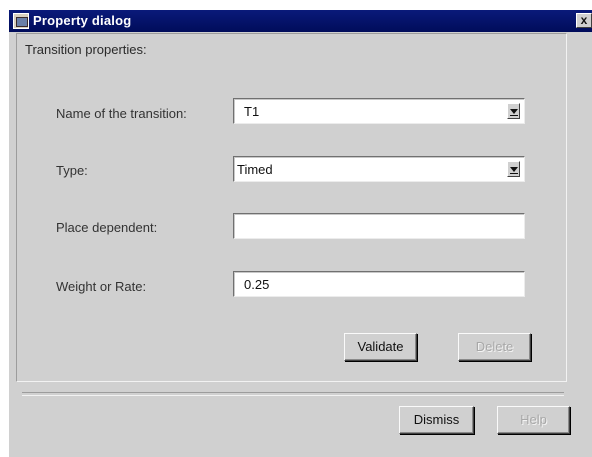  What do you see at coordinates (494, 347) in the screenshot?
I see `delete-button: Delete` at bounding box center [494, 347].